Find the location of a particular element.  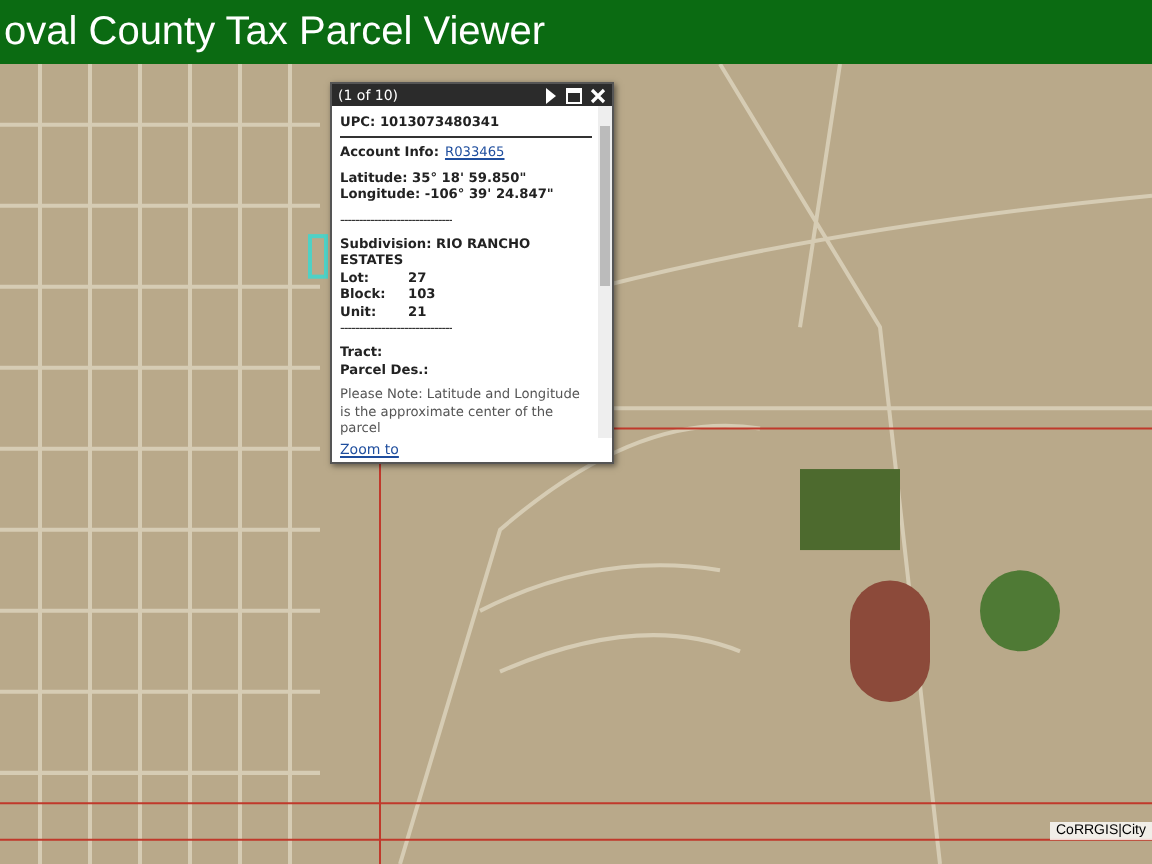

scrollbar is located at coordinates (605, 271).